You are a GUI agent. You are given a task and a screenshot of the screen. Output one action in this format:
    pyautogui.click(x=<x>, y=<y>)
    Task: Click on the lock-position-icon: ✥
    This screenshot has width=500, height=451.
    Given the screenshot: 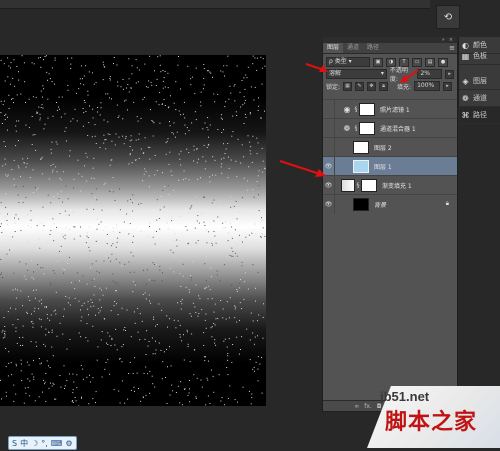 What is the action you would take?
    pyautogui.click(x=372, y=86)
    